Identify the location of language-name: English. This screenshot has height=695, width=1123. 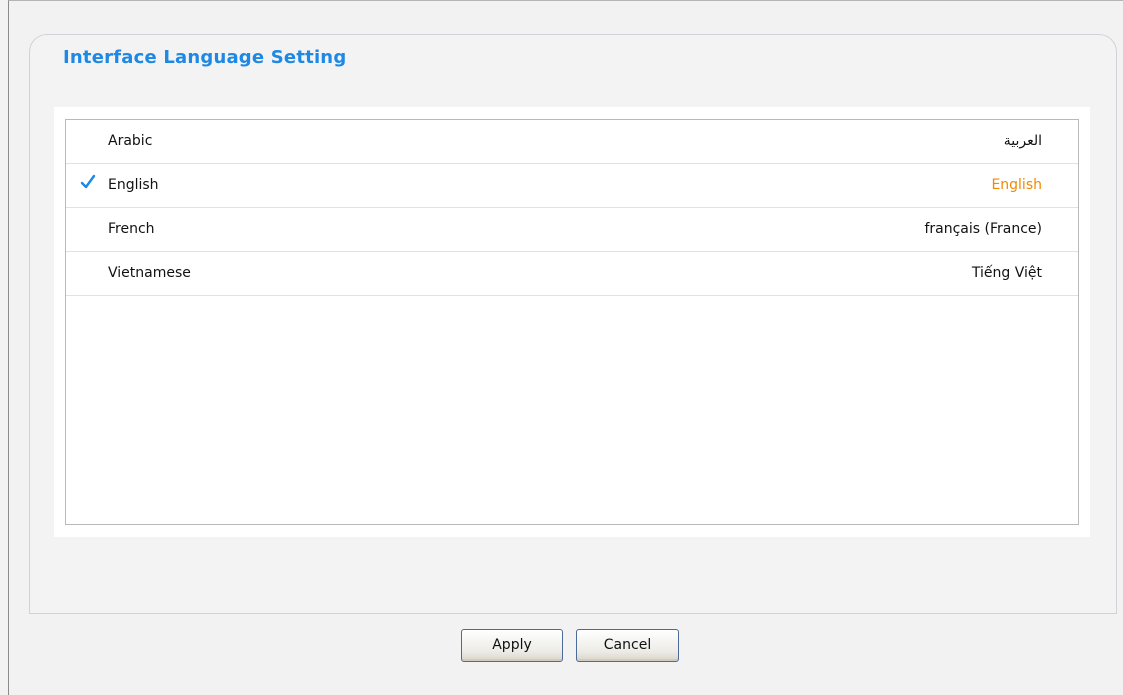
(133, 185).